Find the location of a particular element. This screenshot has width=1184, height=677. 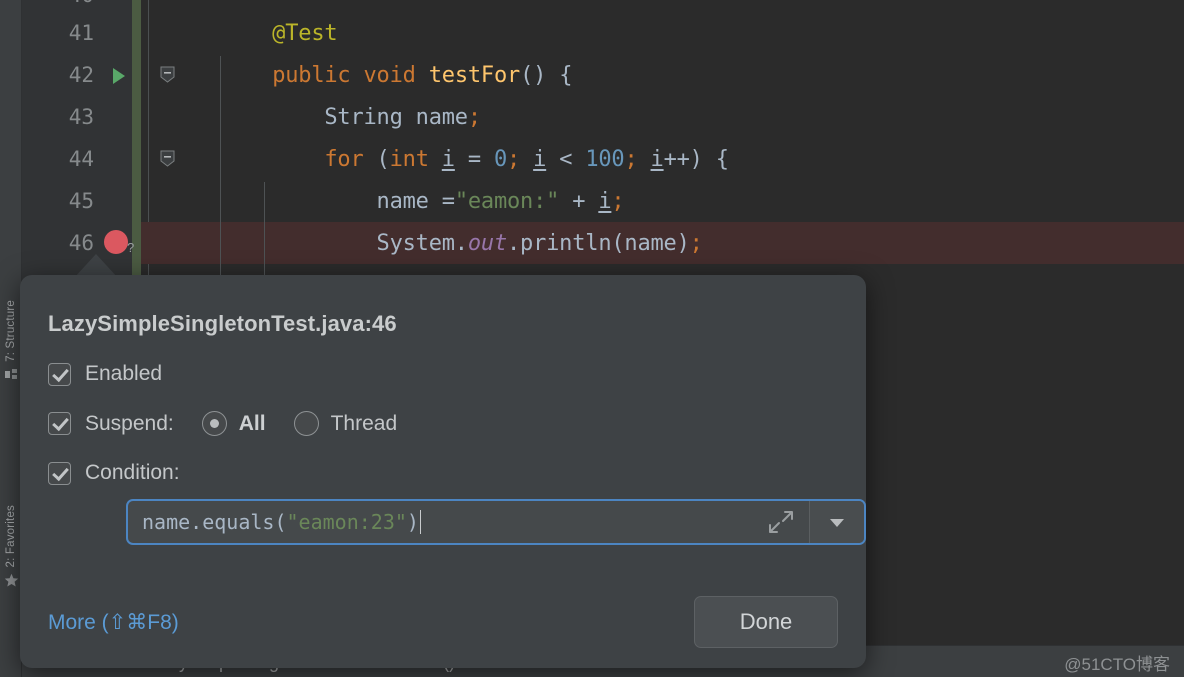

popup-title: LazySimpleSingletonTest.java:46 is located at coordinates (222, 323).